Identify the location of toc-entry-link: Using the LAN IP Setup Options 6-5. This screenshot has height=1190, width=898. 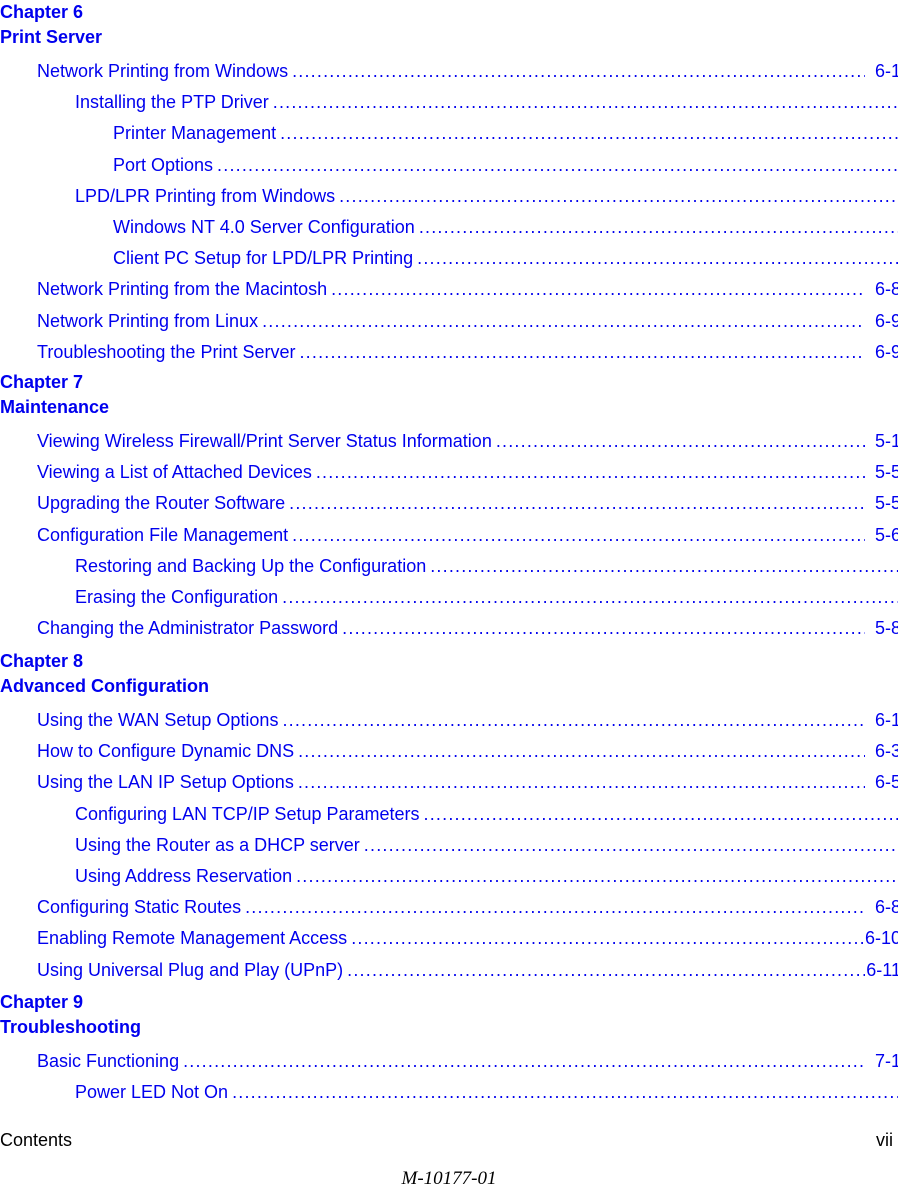
(449, 782).